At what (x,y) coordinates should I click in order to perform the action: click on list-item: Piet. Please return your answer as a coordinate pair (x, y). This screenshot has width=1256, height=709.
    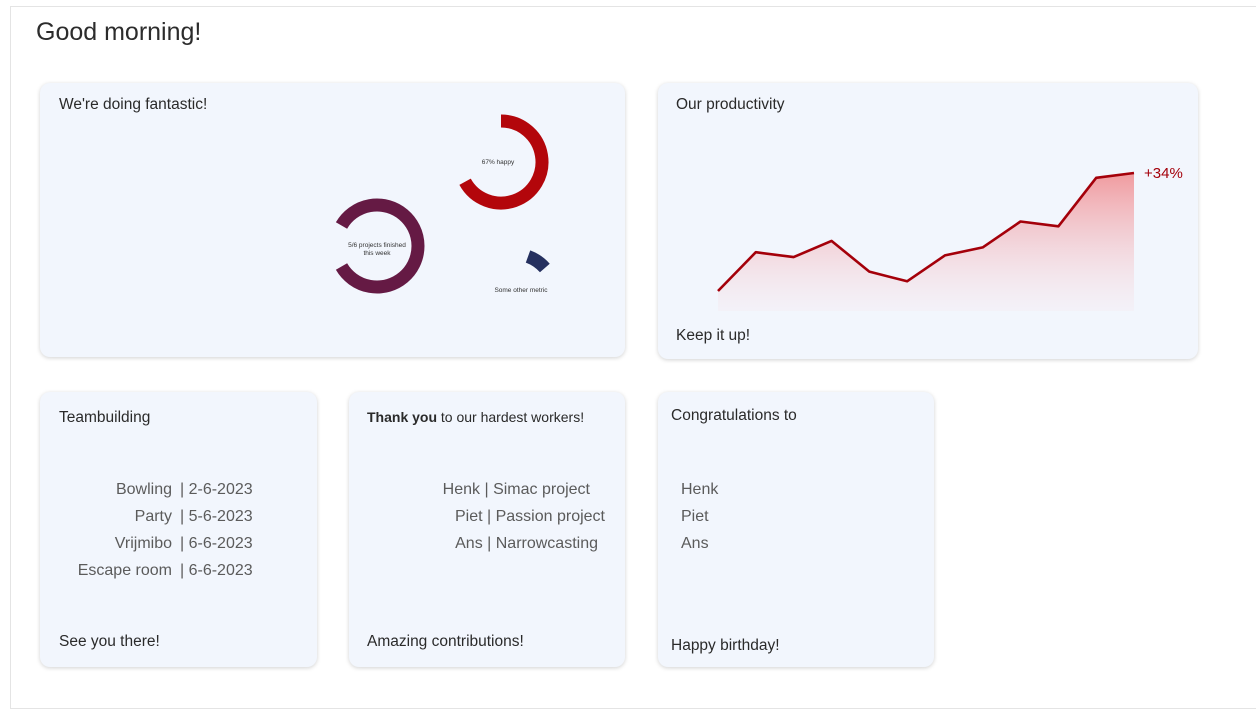
    Looking at the image, I should click on (695, 516).